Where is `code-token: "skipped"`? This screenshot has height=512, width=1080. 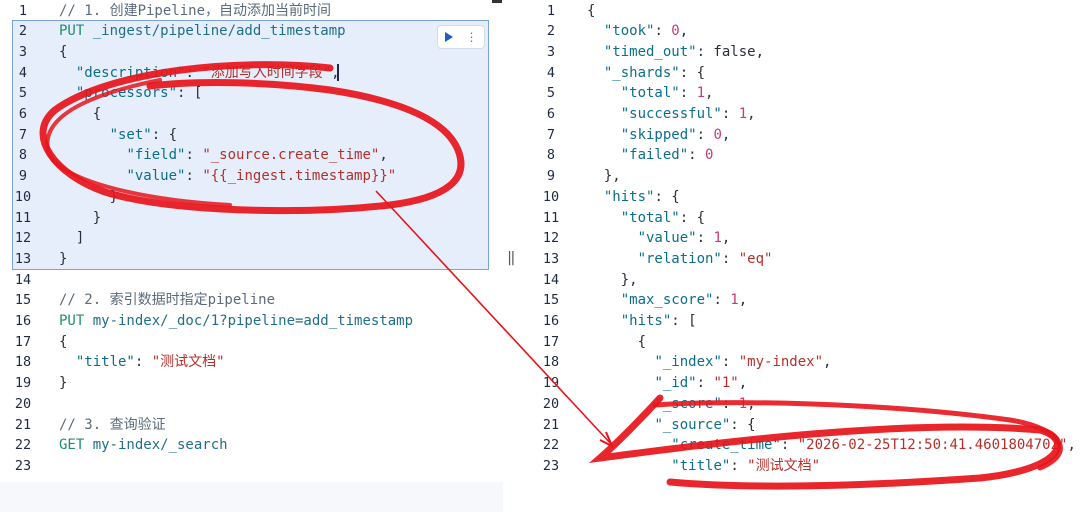 code-token: "skipped" is located at coordinates (658, 134).